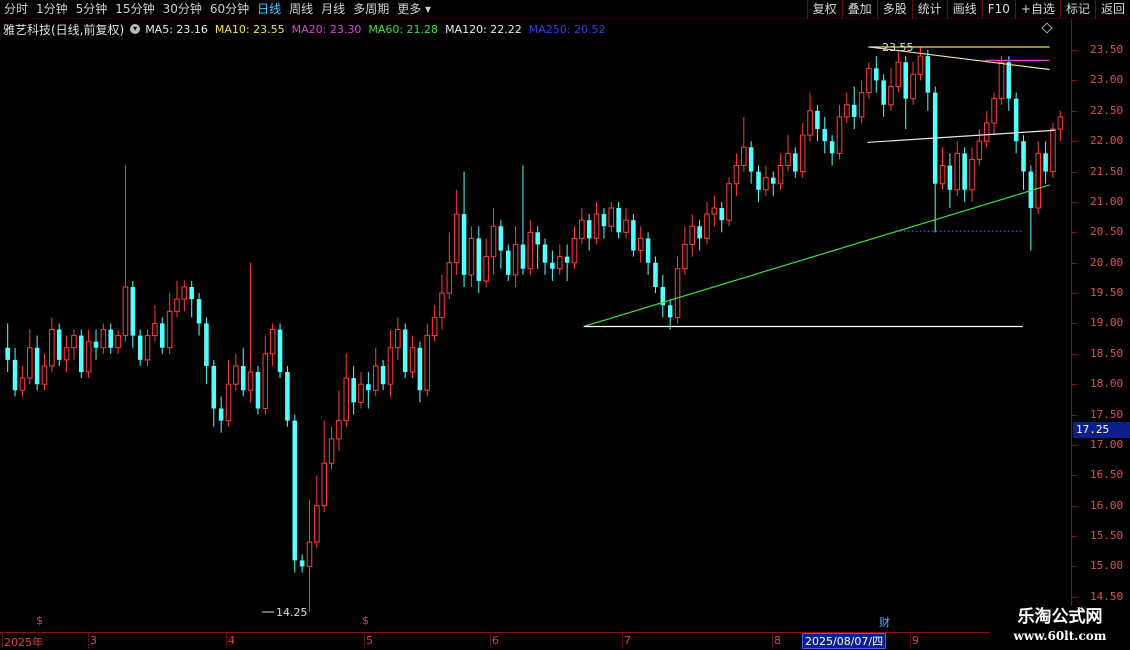 The width and height of the screenshot is (1130, 650). What do you see at coordinates (229, 9) in the screenshot?
I see `tab-timeframe: 60分钟` at bounding box center [229, 9].